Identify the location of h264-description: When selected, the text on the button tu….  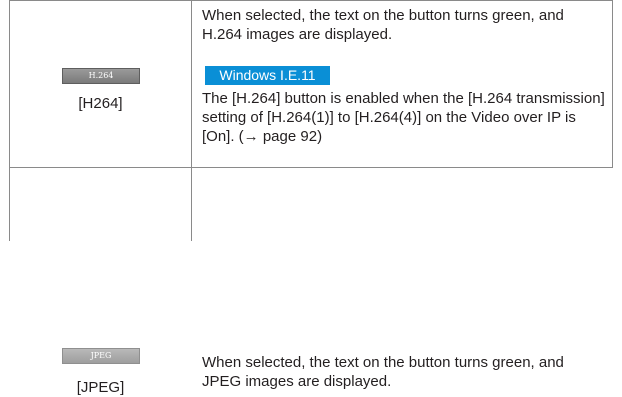
(383, 25).